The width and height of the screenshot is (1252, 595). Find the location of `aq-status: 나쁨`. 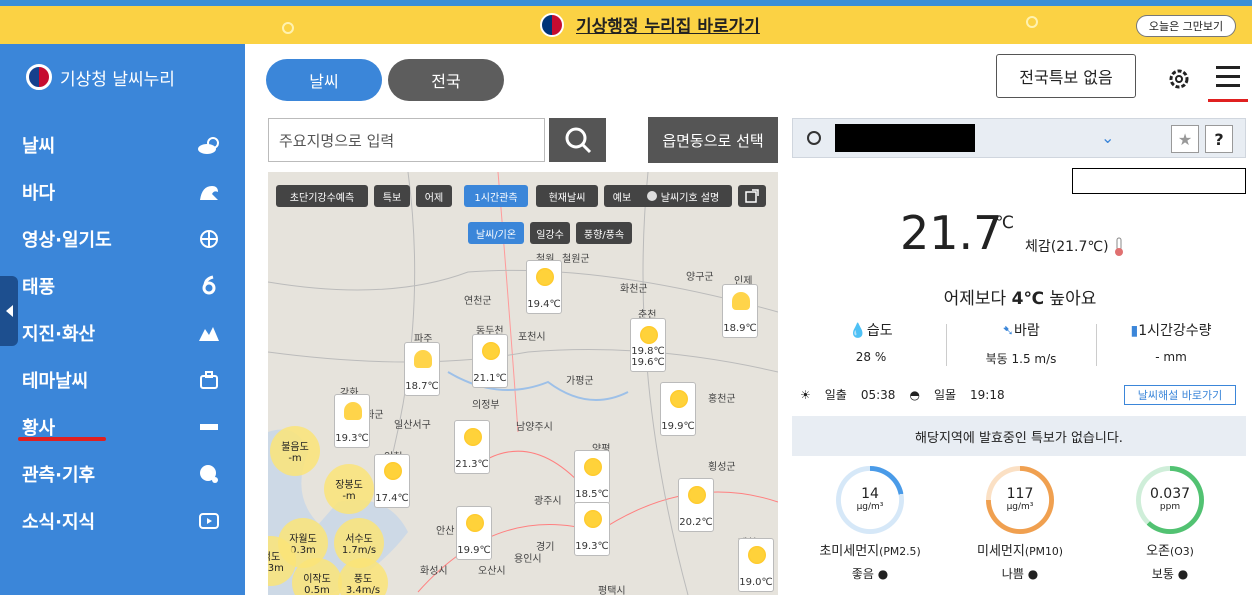

aq-status: 나쁨 is located at coordinates (1012, 574).